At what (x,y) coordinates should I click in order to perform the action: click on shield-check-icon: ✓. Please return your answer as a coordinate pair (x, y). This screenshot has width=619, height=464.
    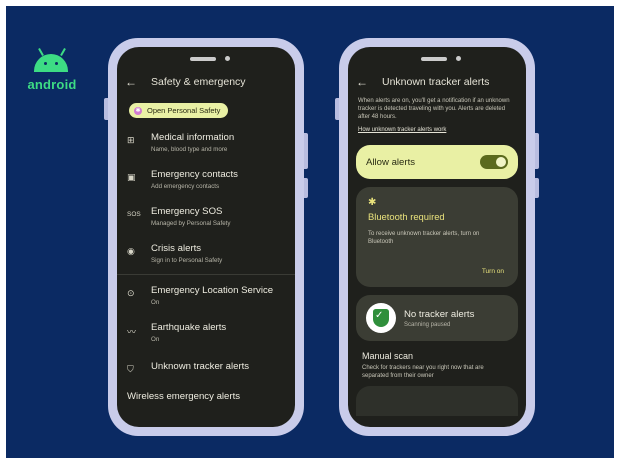
    Looking at the image, I should click on (381, 318).